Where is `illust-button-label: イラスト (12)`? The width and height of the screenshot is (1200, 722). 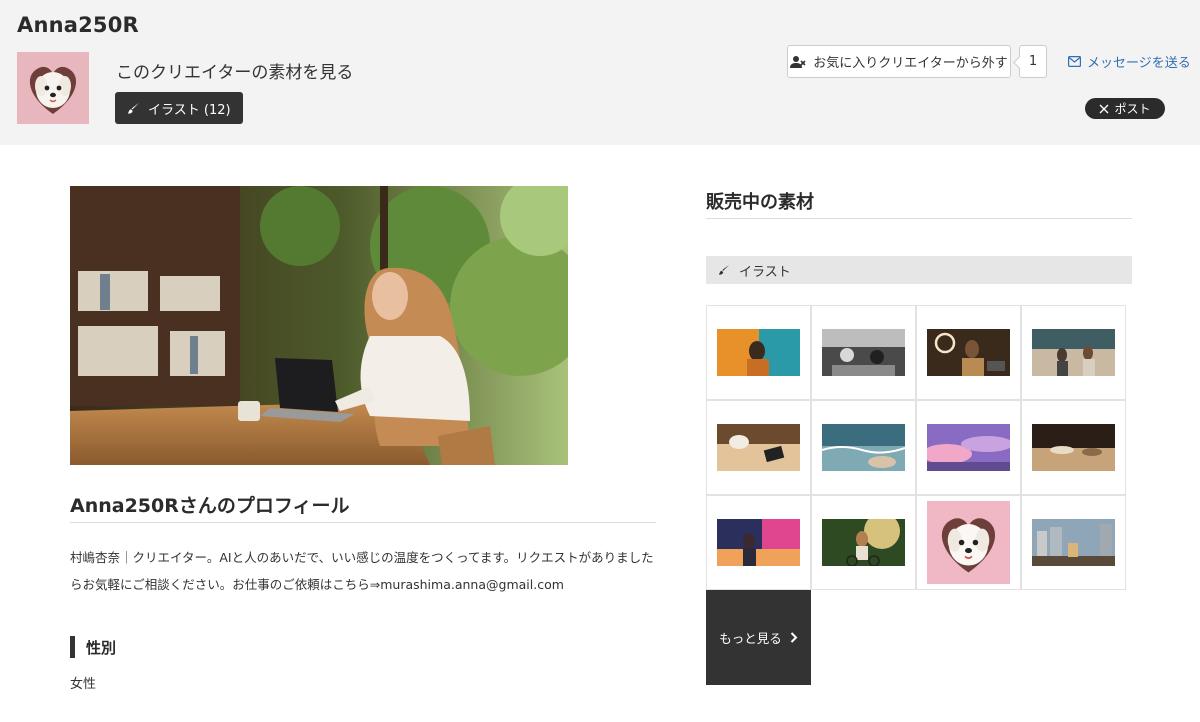 illust-button-label: イラスト (12) is located at coordinates (189, 110).